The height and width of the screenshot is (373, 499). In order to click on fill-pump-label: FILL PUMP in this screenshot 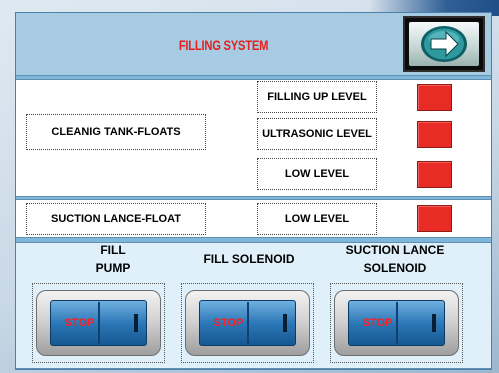, I will do `click(113, 259)`.